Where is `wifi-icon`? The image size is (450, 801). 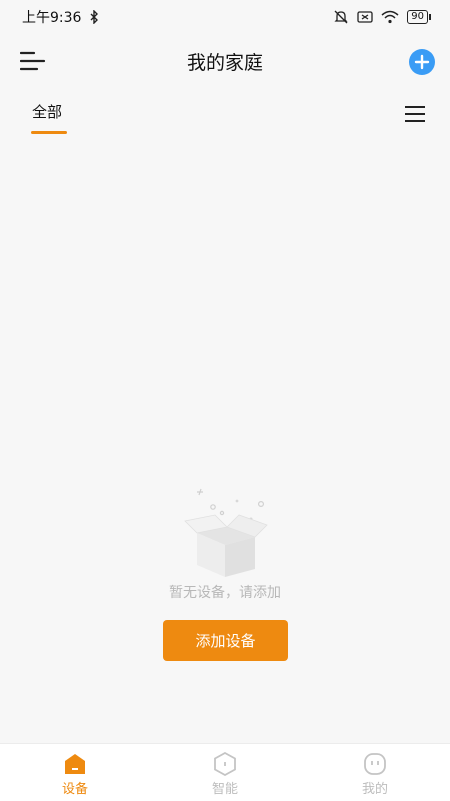
wifi-icon is located at coordinates (390, 17).